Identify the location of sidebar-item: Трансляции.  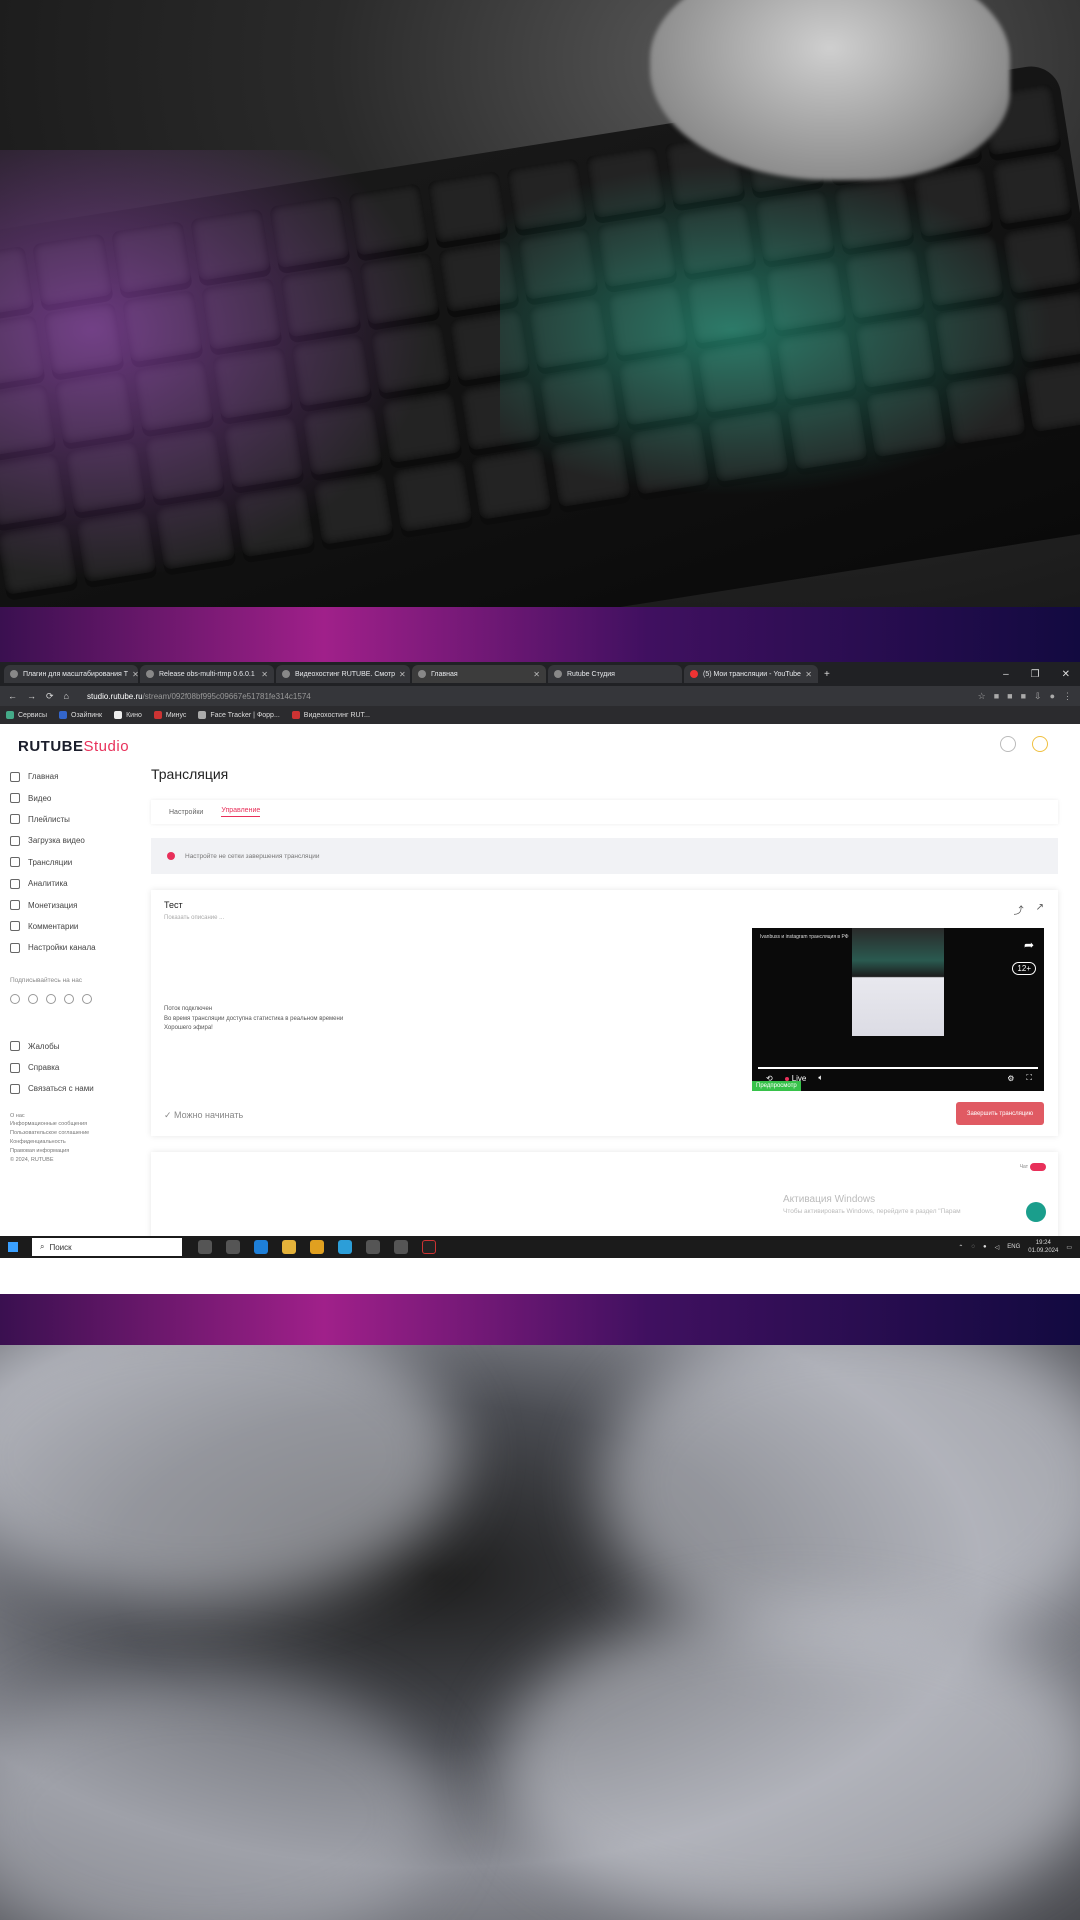
(70, 862).